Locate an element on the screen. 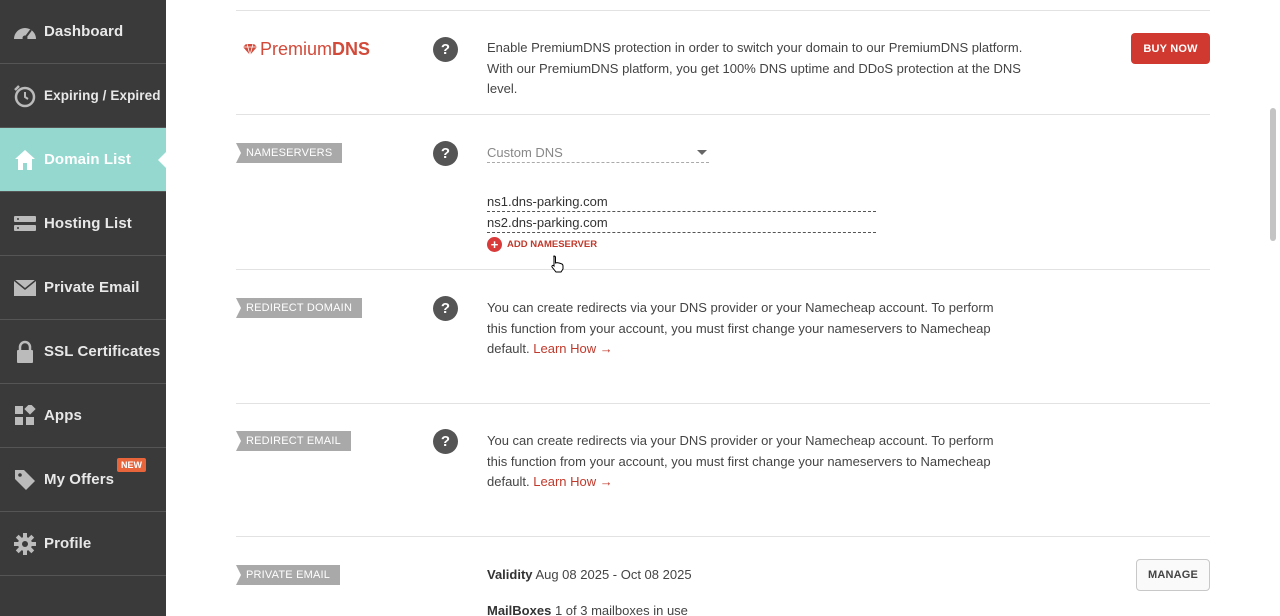  manage-button: MANAGE is located at coordinates (1173, 575).